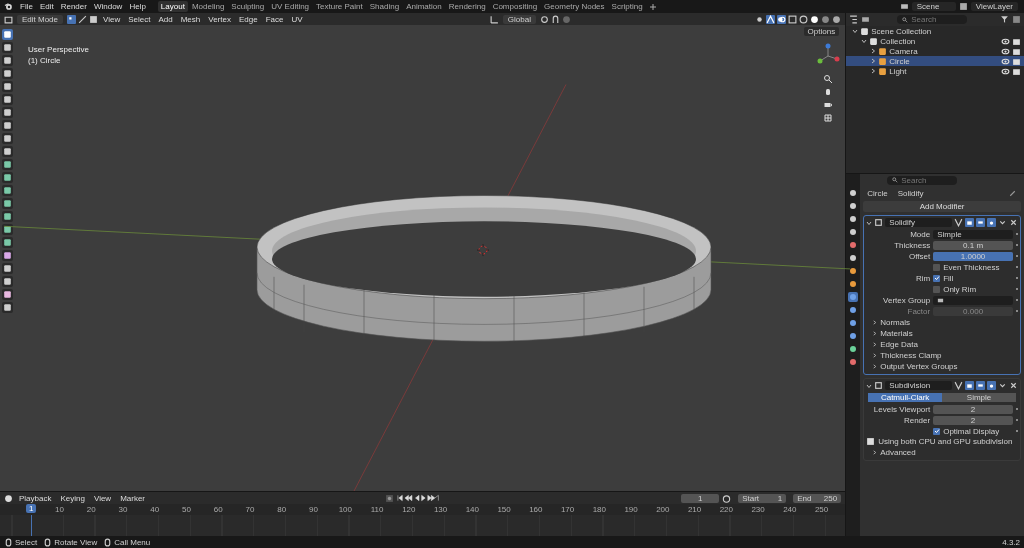  Describe the element at coordinates (935, 71) in the screenshot. I see `outliner-row: Light` at that location.